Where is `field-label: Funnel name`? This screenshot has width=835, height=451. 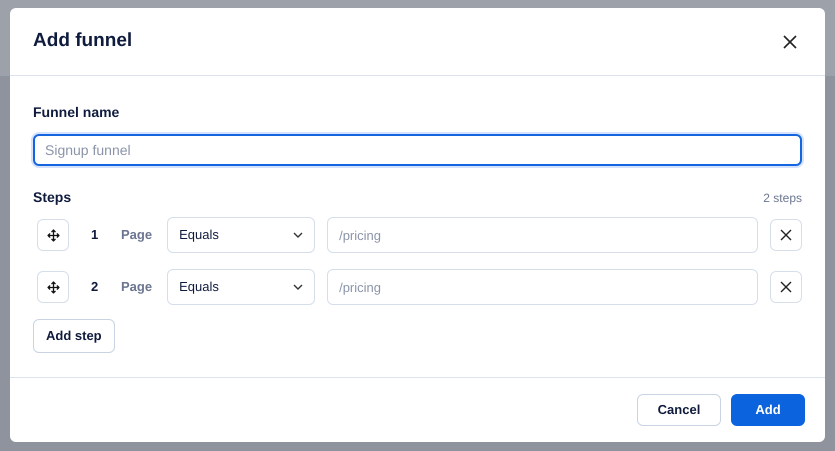 field-label: Funnel name is located at coordinates (76, 112).